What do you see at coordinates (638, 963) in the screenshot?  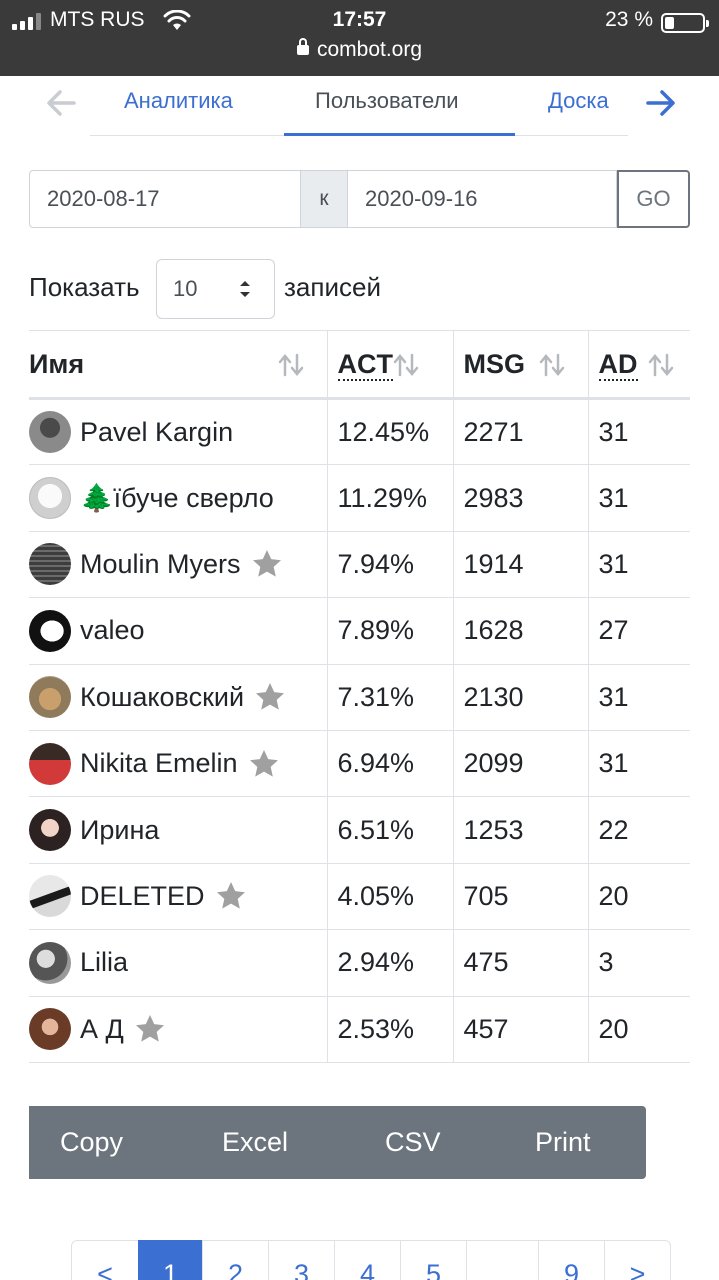 I see `cell-ad: 3` at bounding box center [638, 963].